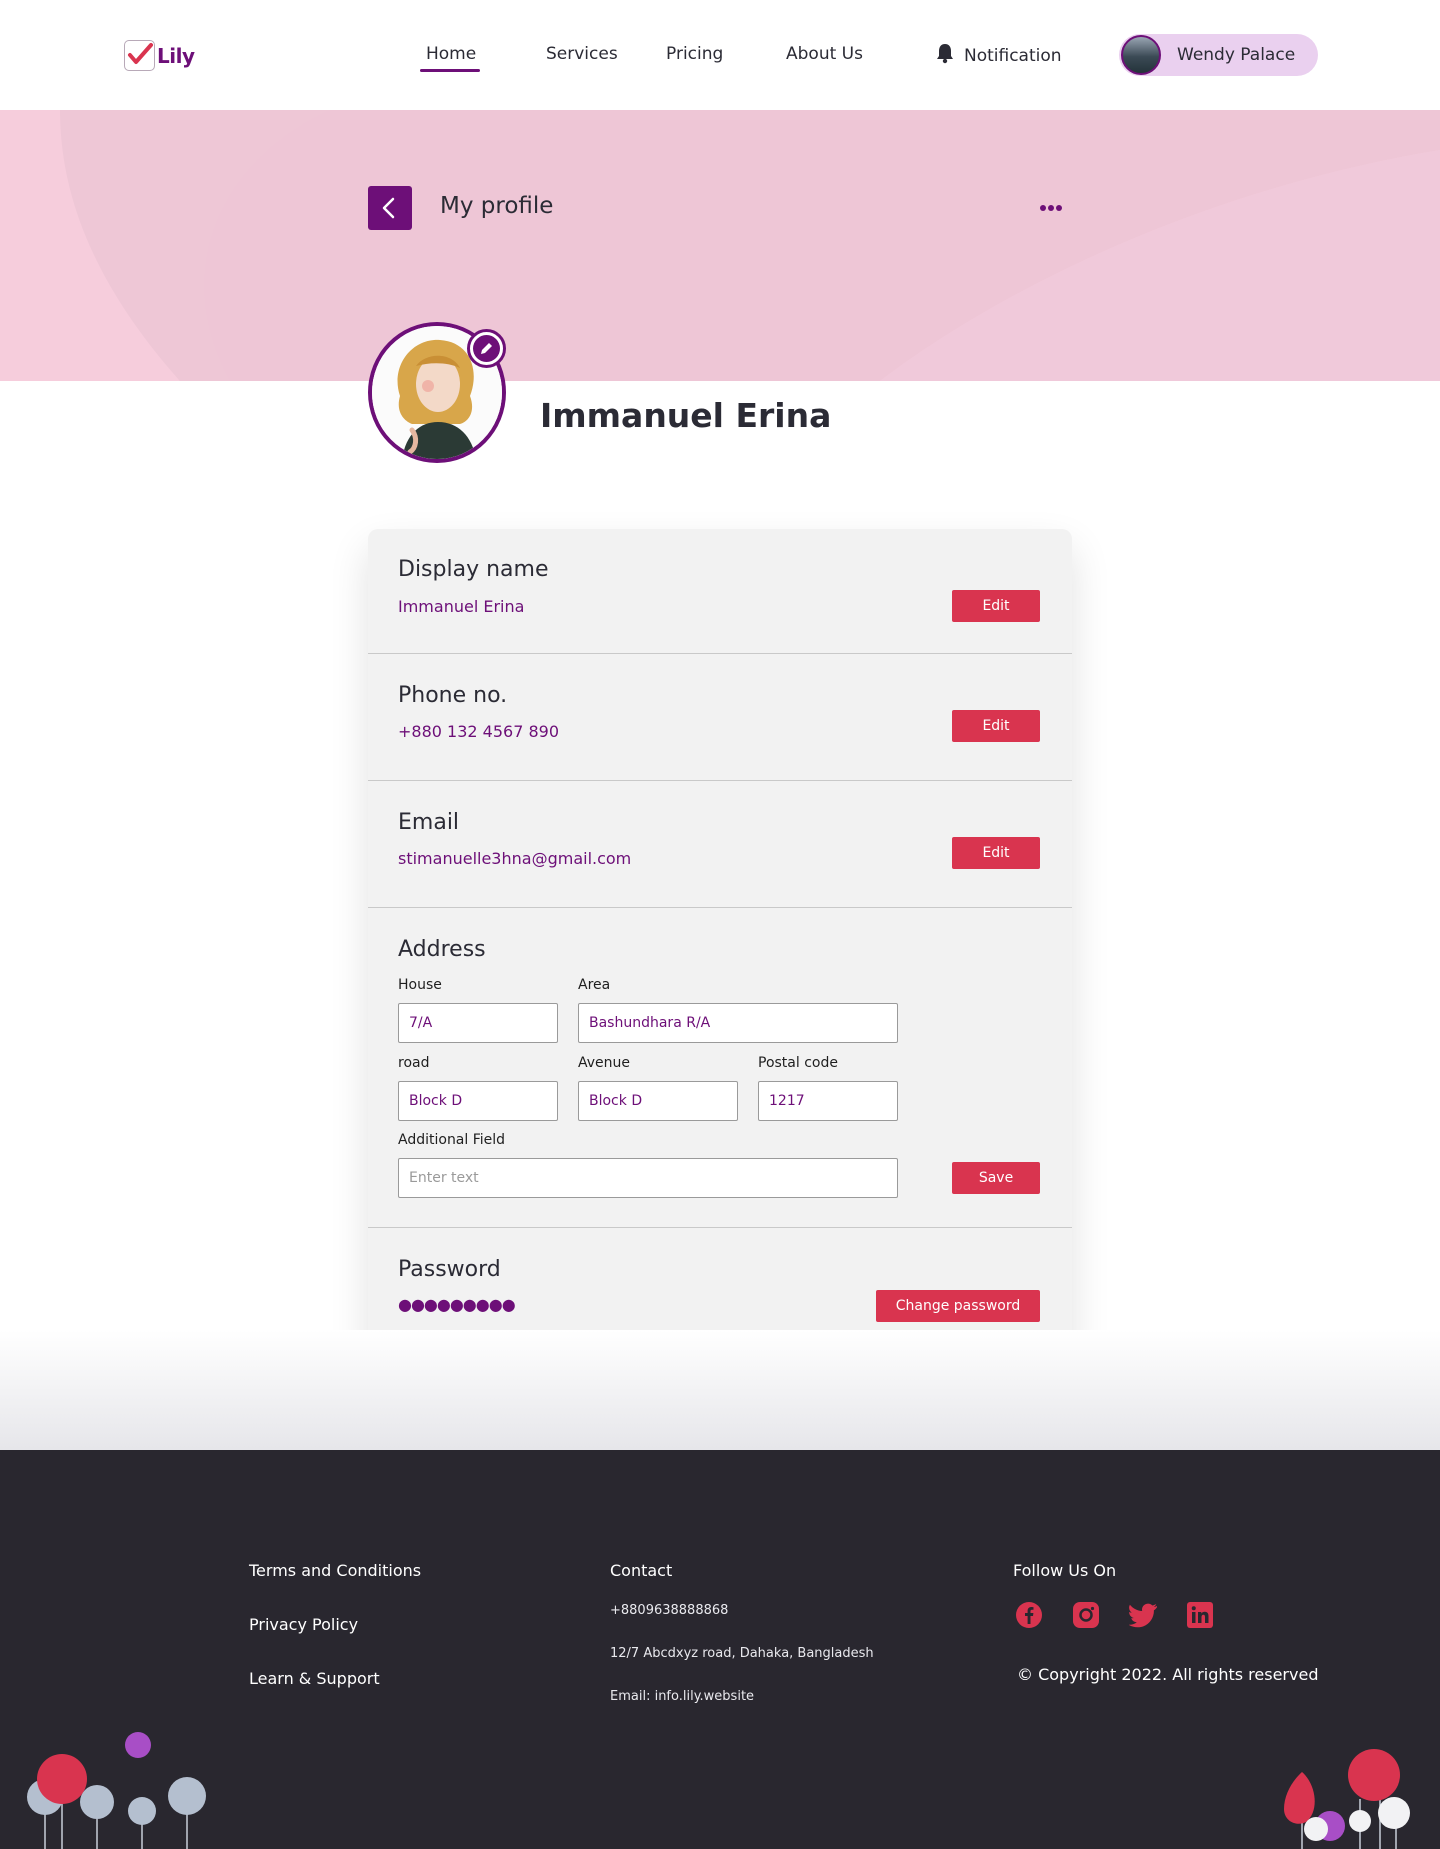  What do you see at coordinates (451, 54) in the screenshot?
I see `nav-home: Home` at bounding box center [451, 54].